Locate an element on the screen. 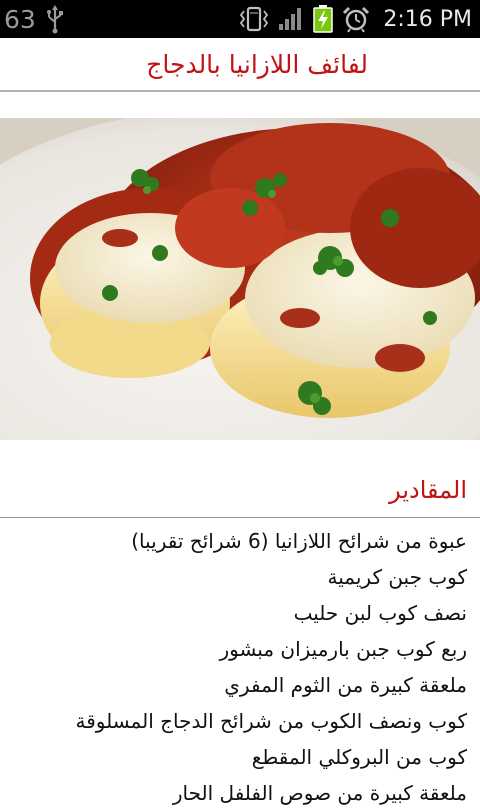 The height and width of the screenshot is (811, 480). ingredient-item: ربع كوب جبن بارميزان مبشور is located at coordinates (343, 649).